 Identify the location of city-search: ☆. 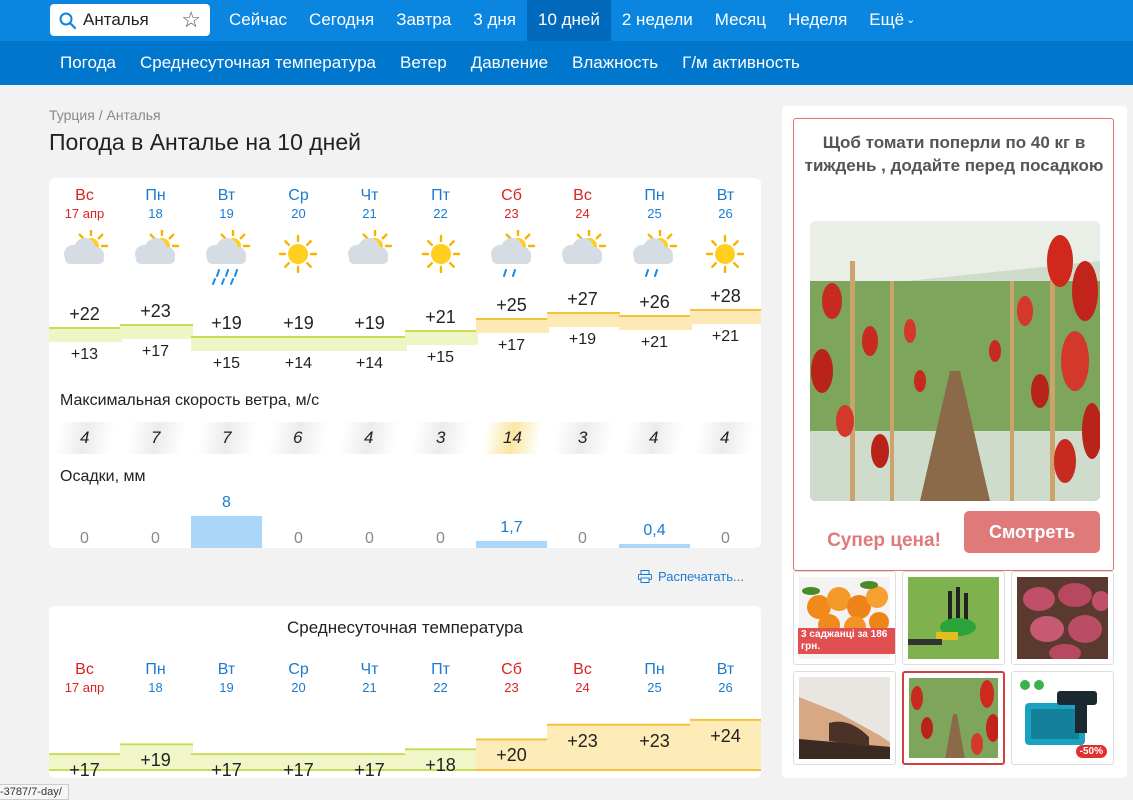
(130, 20).